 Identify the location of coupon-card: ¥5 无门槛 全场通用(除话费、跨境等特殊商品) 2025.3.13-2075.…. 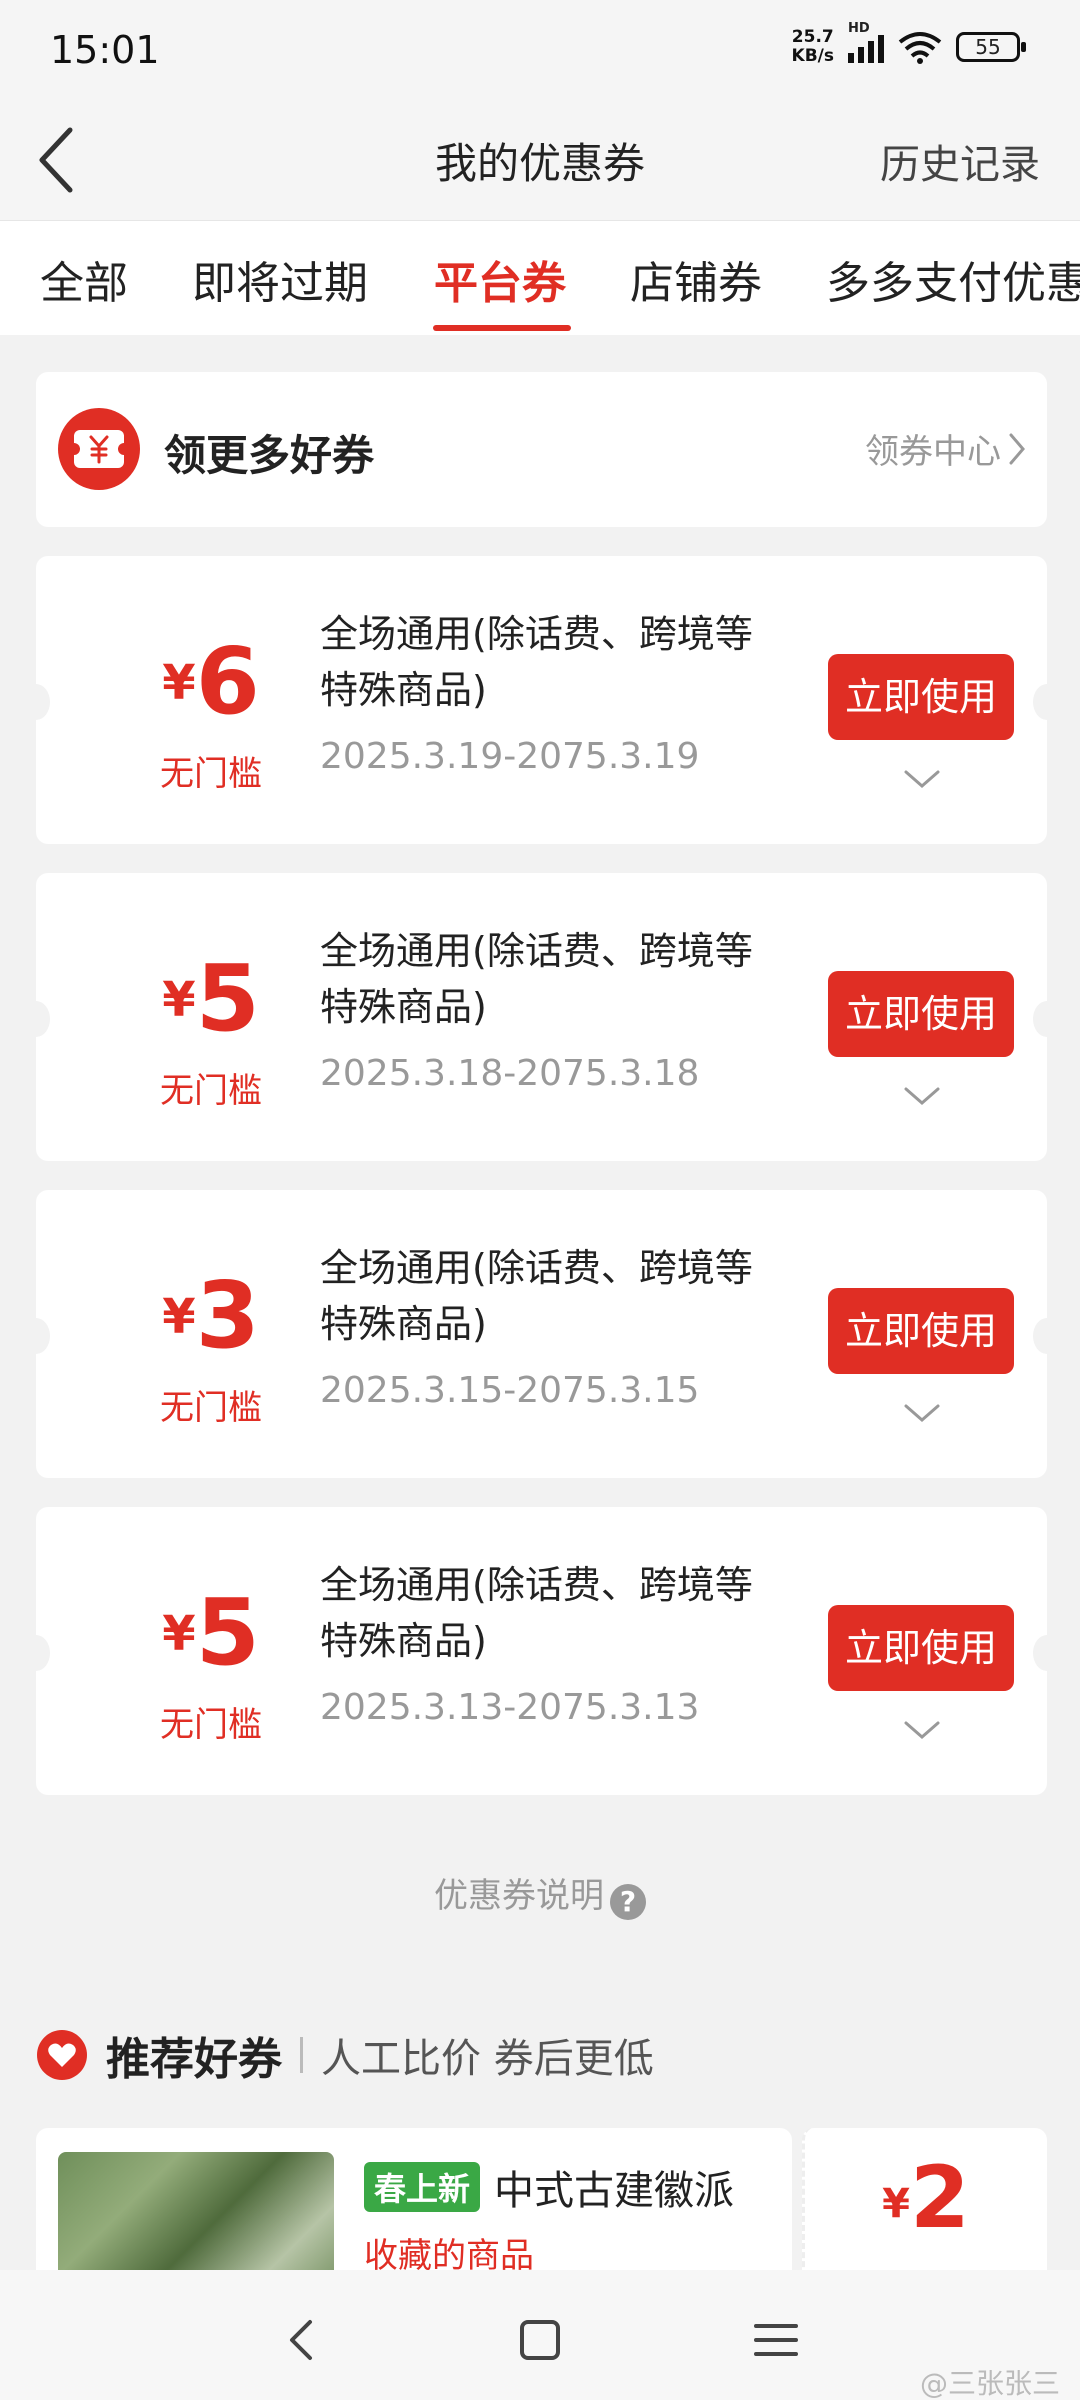
(541, 1651).